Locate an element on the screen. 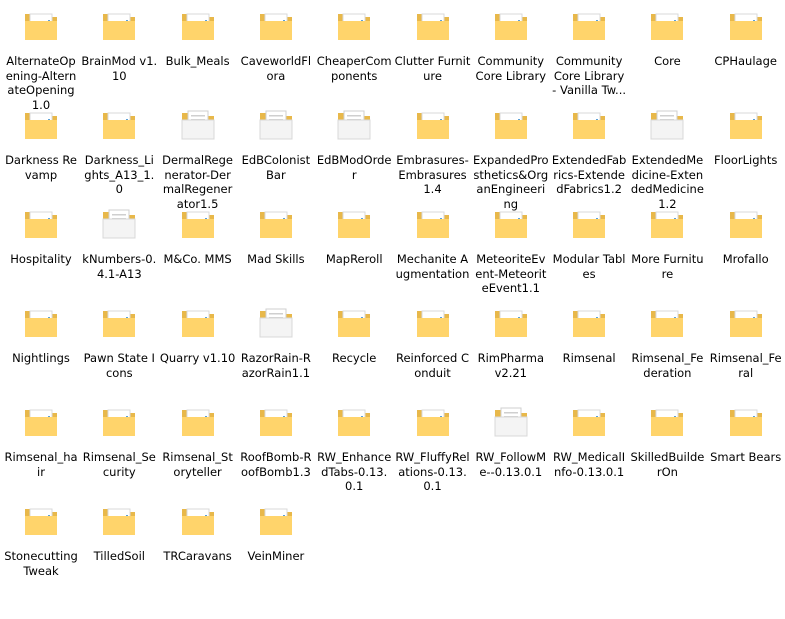  folder-item: Community Core Library is located at coordinates (511, 41).